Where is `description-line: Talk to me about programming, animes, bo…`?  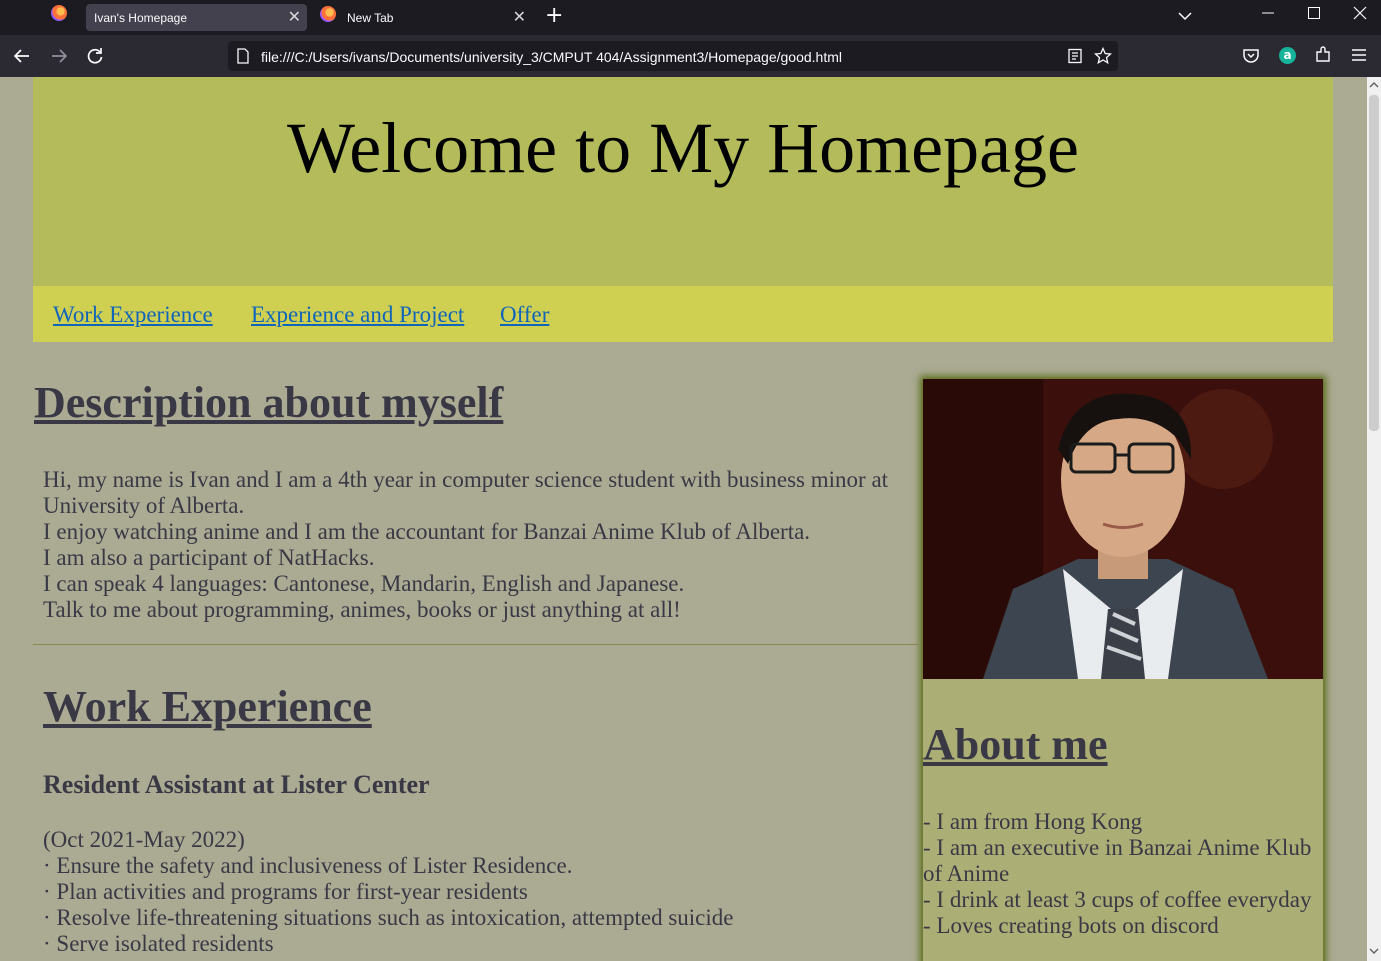 description-line: Talk to me about programming, animes, bo… is located at coordinates (362, 609).